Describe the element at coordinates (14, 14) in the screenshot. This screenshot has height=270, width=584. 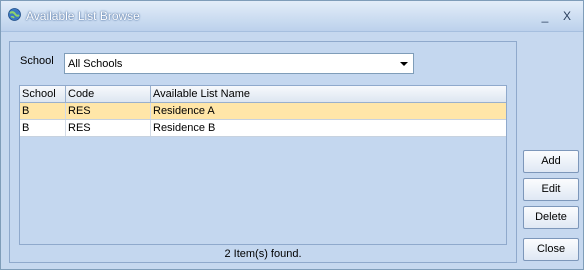
I see `app-globe-icon` at that location.